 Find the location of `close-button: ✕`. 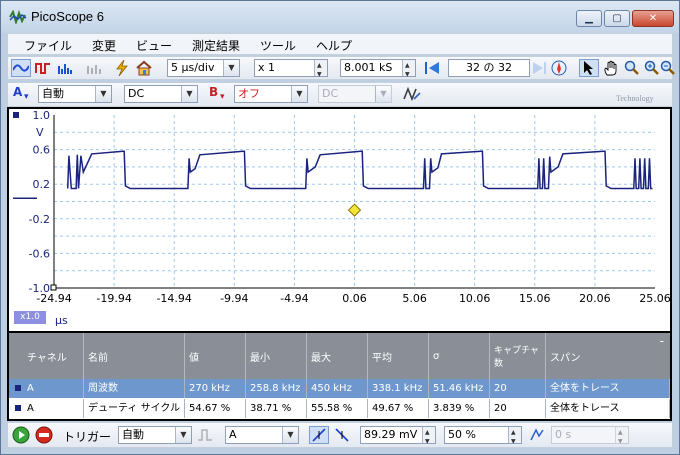

close-button: ✕ is located at coordinates (653, 18).